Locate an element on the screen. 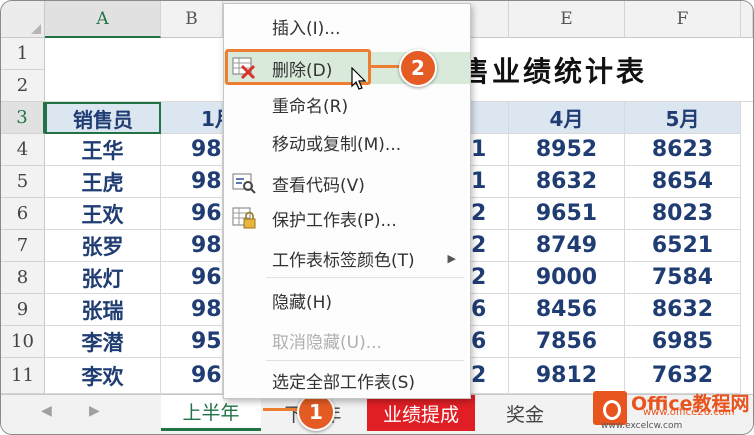  cell-f: 8654 is located at coordinates (683, 182).